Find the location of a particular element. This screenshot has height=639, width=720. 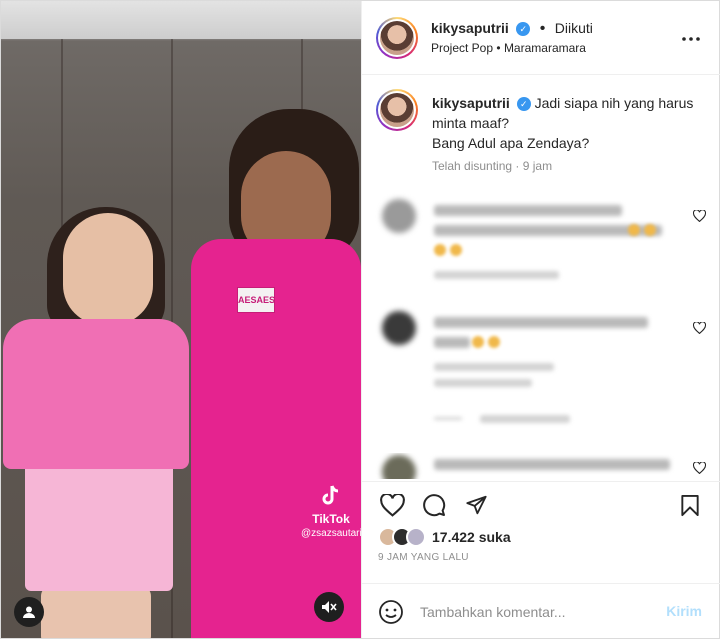

tiktok-note-icon is located at coordinates (331, 498).